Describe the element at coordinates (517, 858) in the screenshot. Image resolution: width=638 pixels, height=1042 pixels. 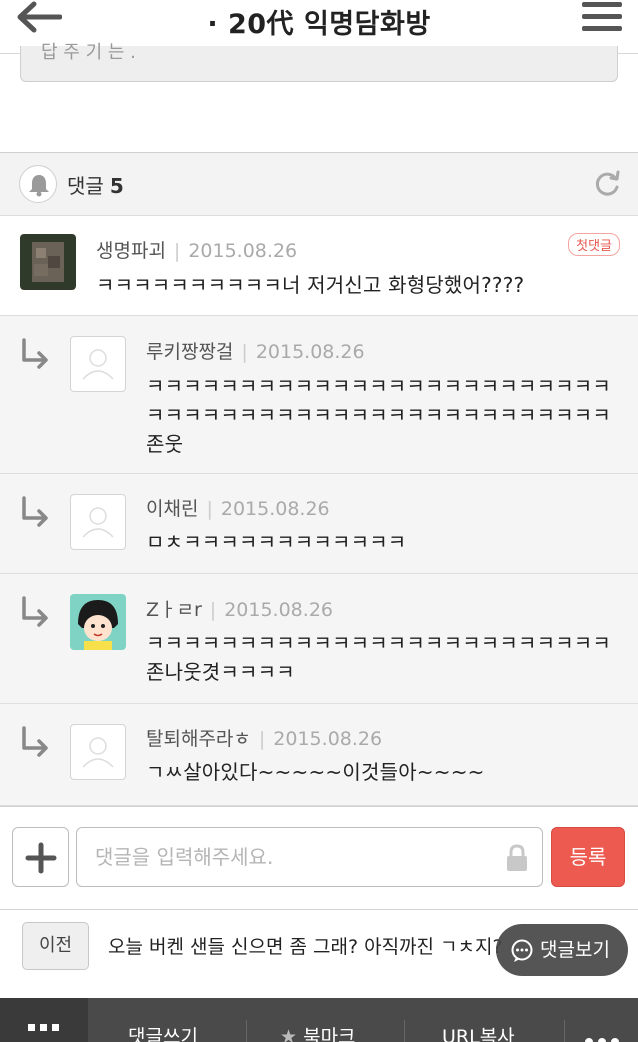
I see `lock-icon` at that location.